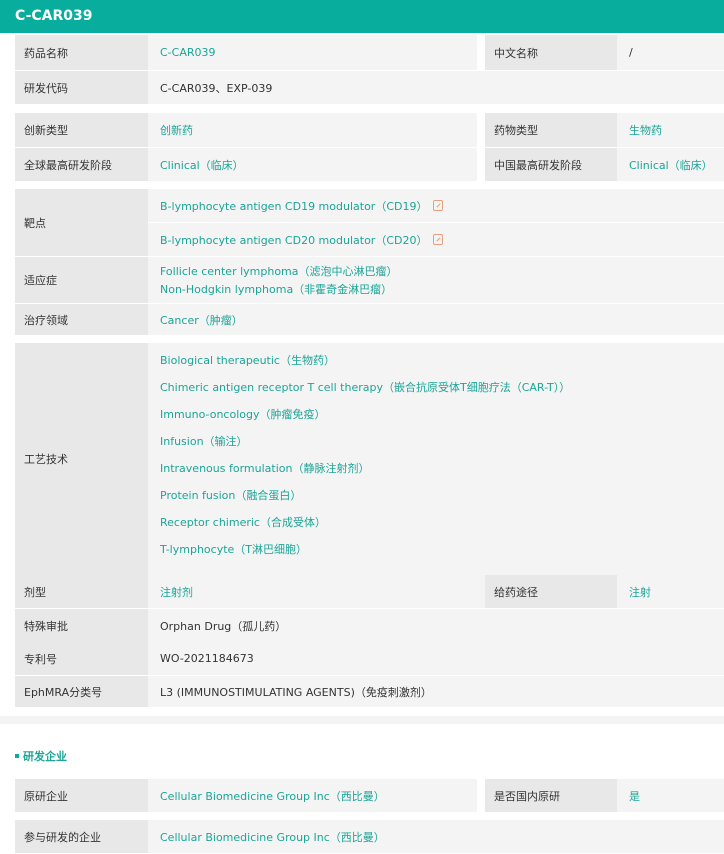 This screenshot has width=724, height=854. What do you see at coordinates (670, 130) in the screenshot?
I see `drug-type-link: 生物药` at bounding box center [670, 130].